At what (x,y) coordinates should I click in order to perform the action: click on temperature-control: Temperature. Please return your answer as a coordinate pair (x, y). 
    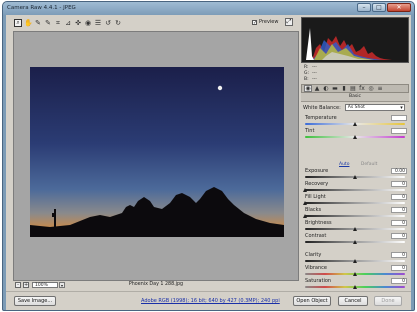
    Looking at the image, I should click on (355, 122).